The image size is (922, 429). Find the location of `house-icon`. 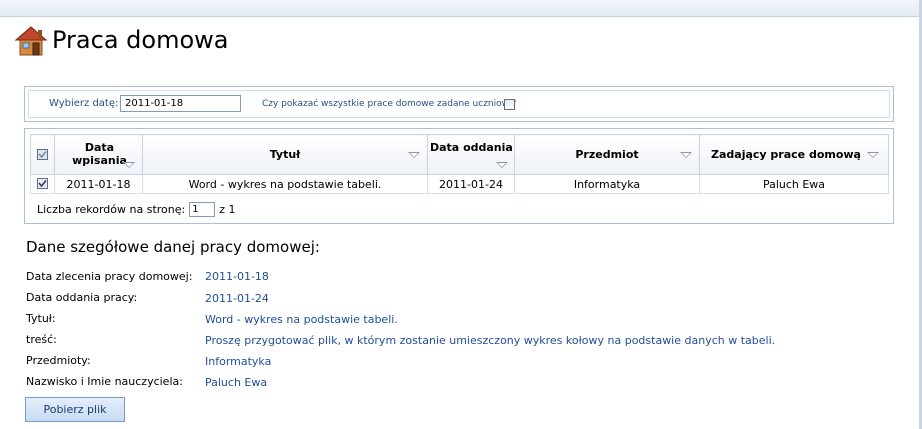

house-icon is located at coordinates (31, 41).